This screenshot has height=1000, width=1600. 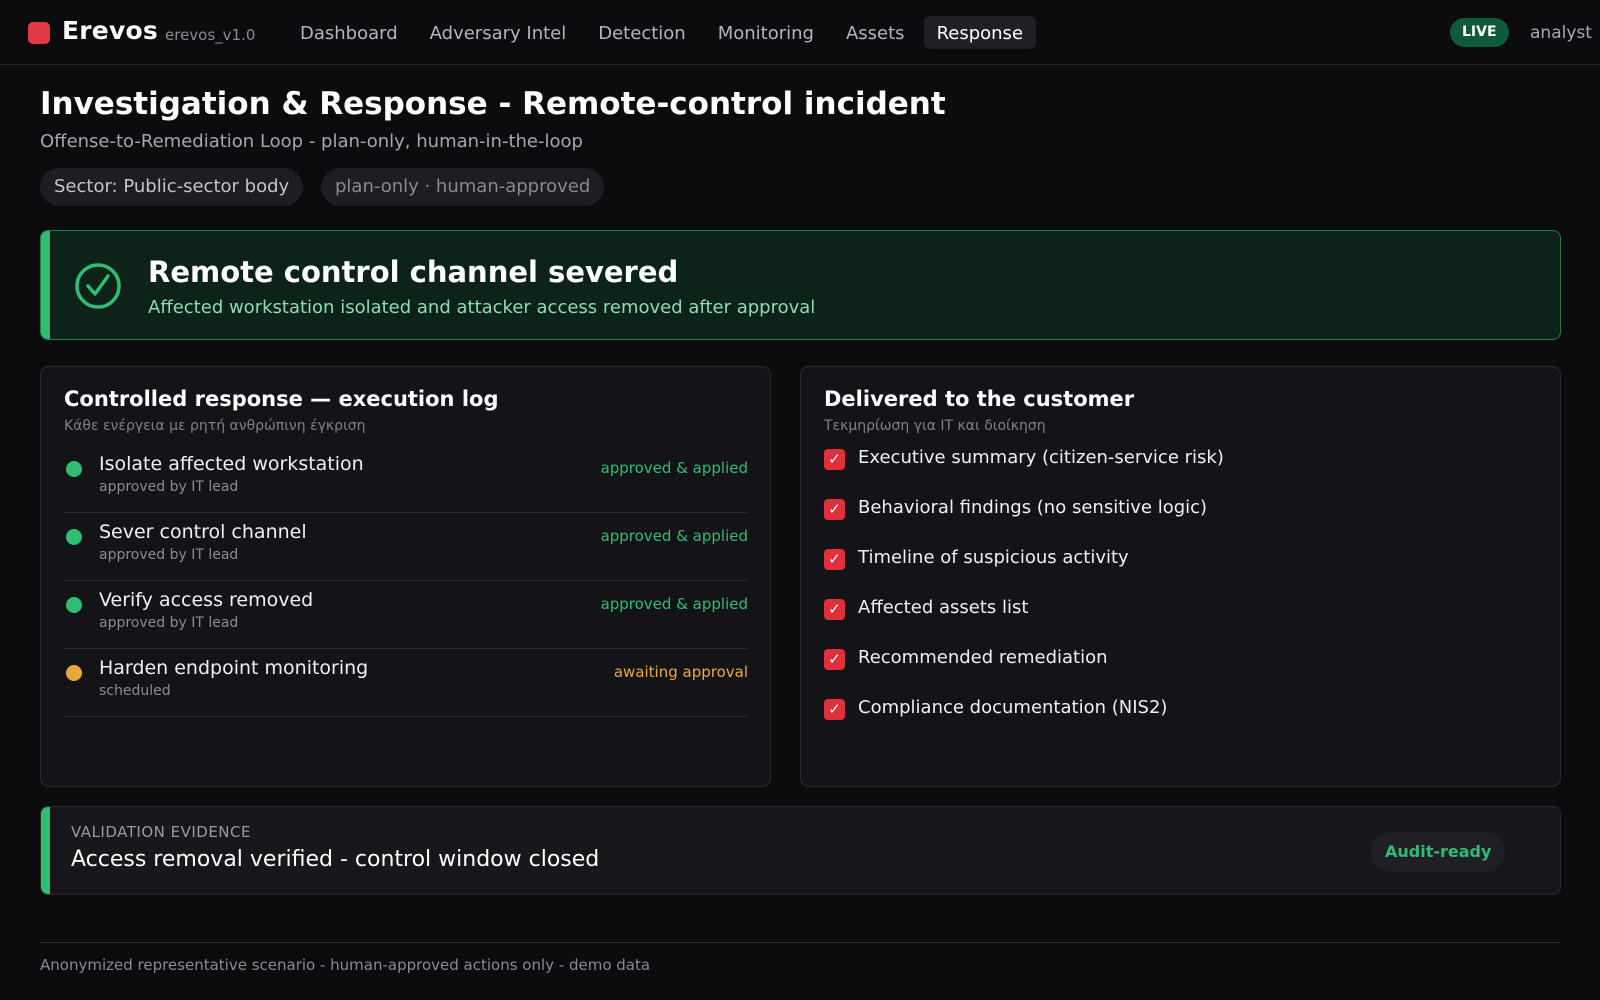 I want to click on live-status-badge: LIVE, so click(x=1479, y=32).